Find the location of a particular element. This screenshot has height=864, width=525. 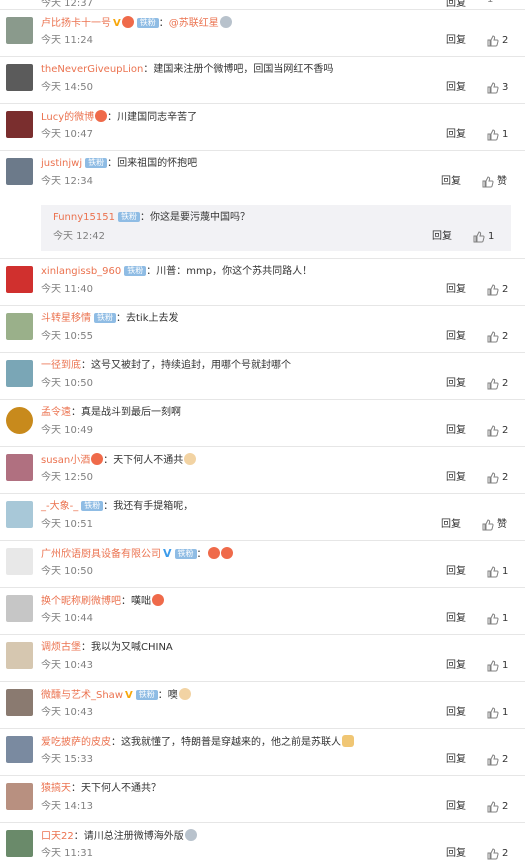

user-nickname: 微醺与艺术_Shaw is located at coordinates (82, 695).